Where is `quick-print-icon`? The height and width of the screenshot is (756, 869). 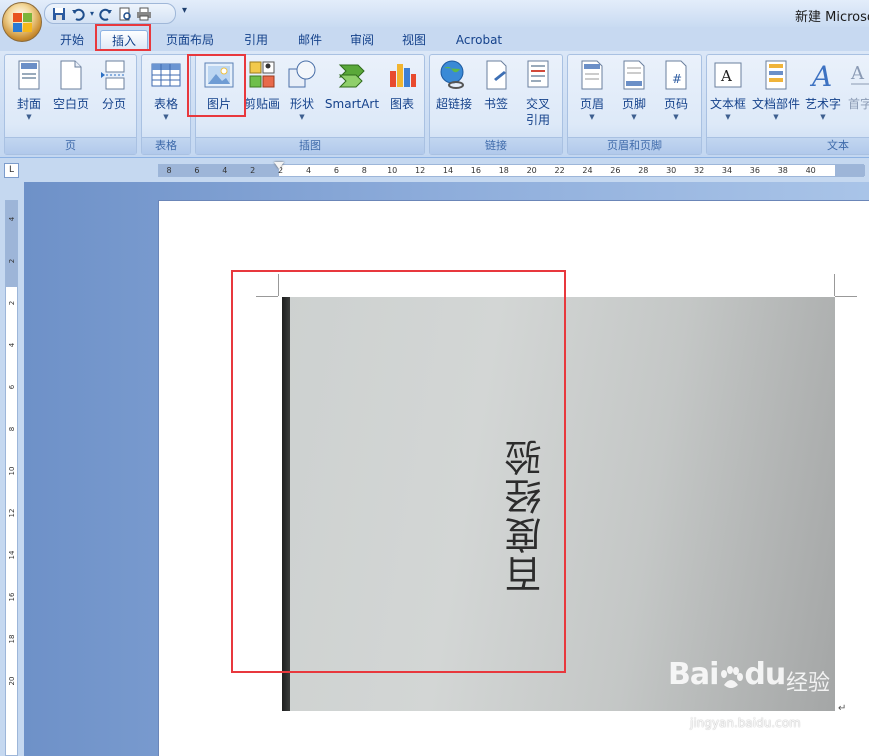 quick-print-icon is located at coordinates (144, 14).